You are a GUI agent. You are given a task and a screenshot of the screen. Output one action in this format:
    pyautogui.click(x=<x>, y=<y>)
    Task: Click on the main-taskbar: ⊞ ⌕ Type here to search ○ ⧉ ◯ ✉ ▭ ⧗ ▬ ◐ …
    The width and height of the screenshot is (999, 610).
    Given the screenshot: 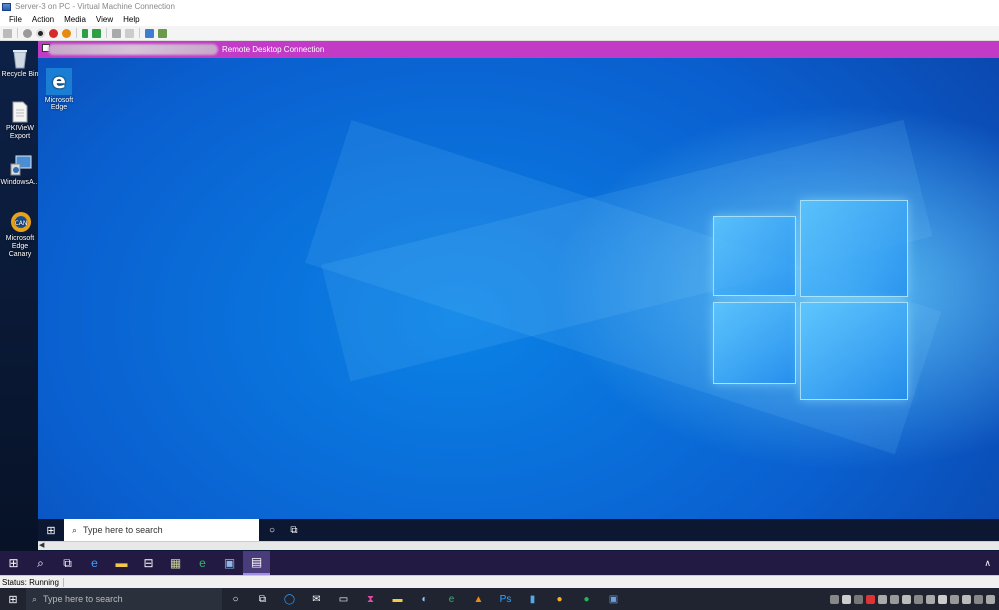 What is the action you would take?
    pyautogui.click(x=499, y=599)
    